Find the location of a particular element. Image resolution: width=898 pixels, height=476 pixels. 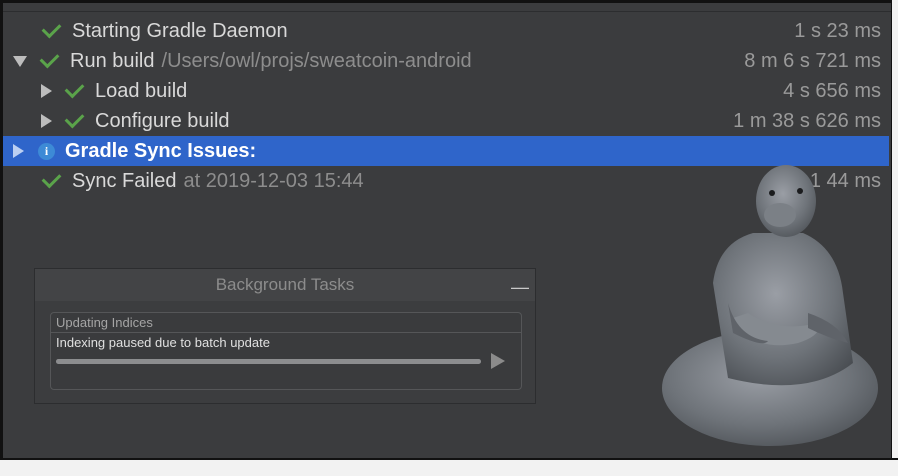

background-tasks-header: Background Tasks — is located at coordinates (285, 285).